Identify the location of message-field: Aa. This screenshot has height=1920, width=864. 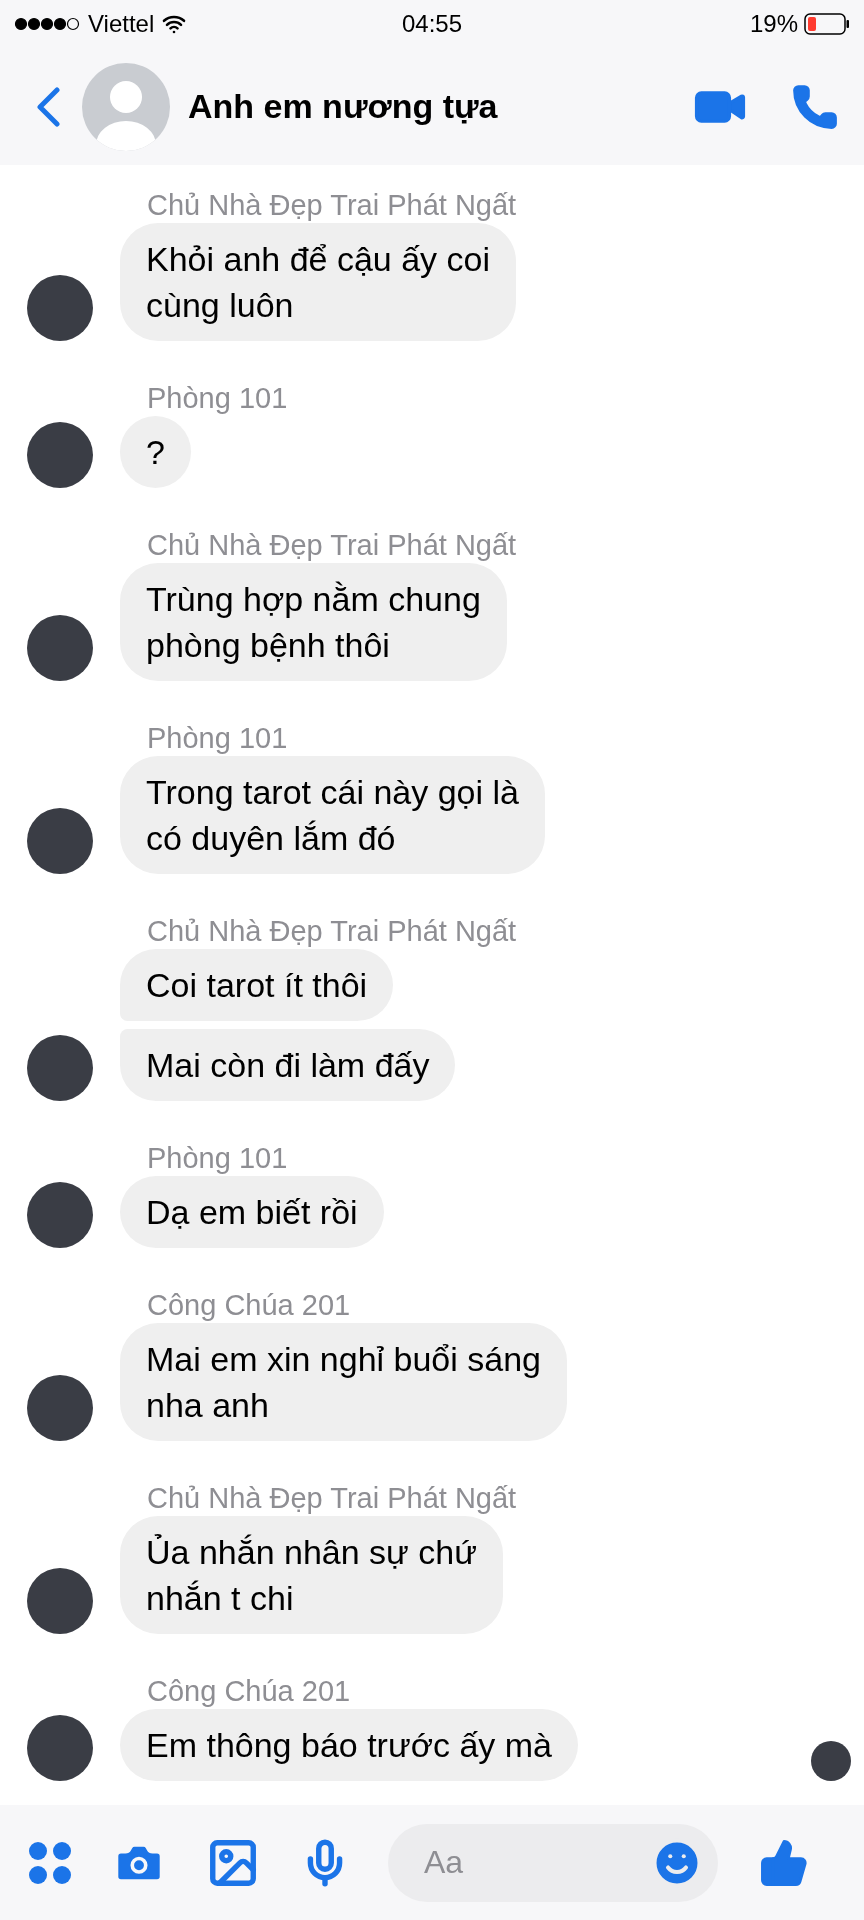
(553, 1862).